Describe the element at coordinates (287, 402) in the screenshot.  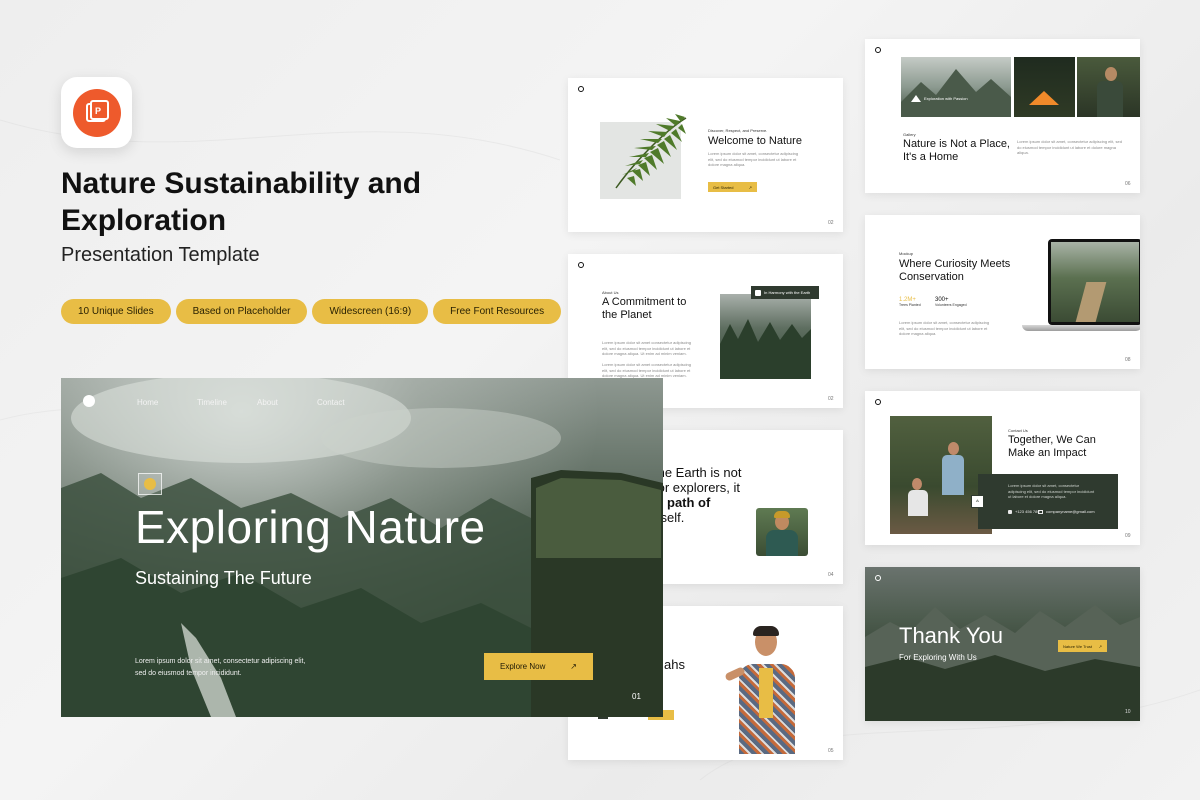
I see `nav-about: About` at that location.